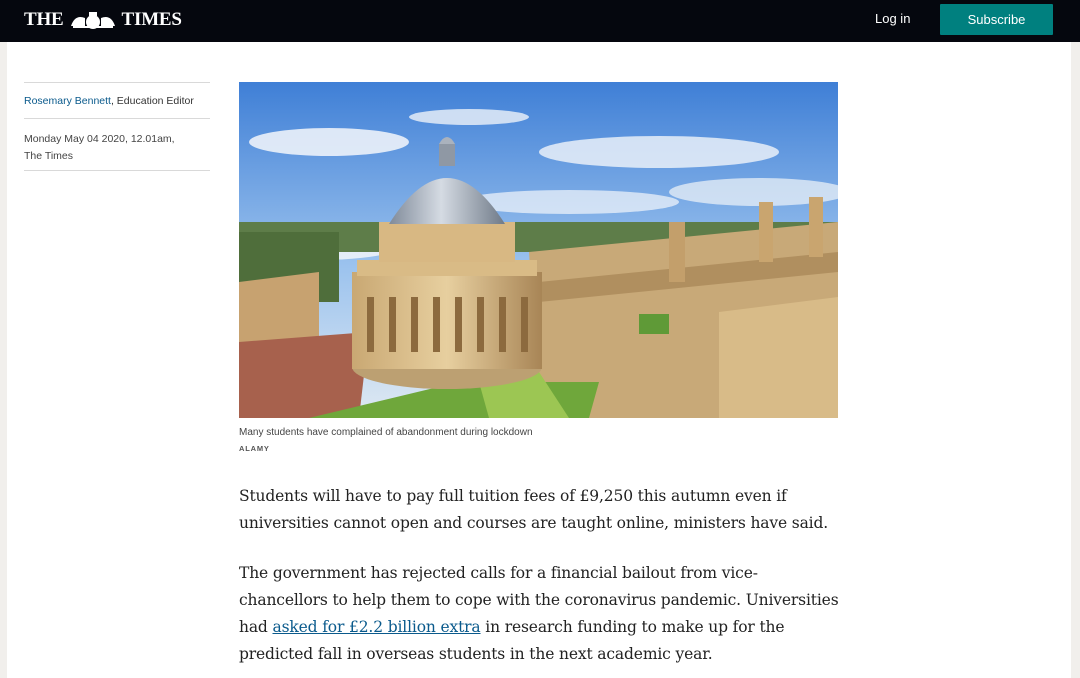  What do you see at coordinates (119, 148) in the screenshot?
I see `publish-date: Monday May 04 2020, 12.01am, The Times` at bounding box center [119, 148].